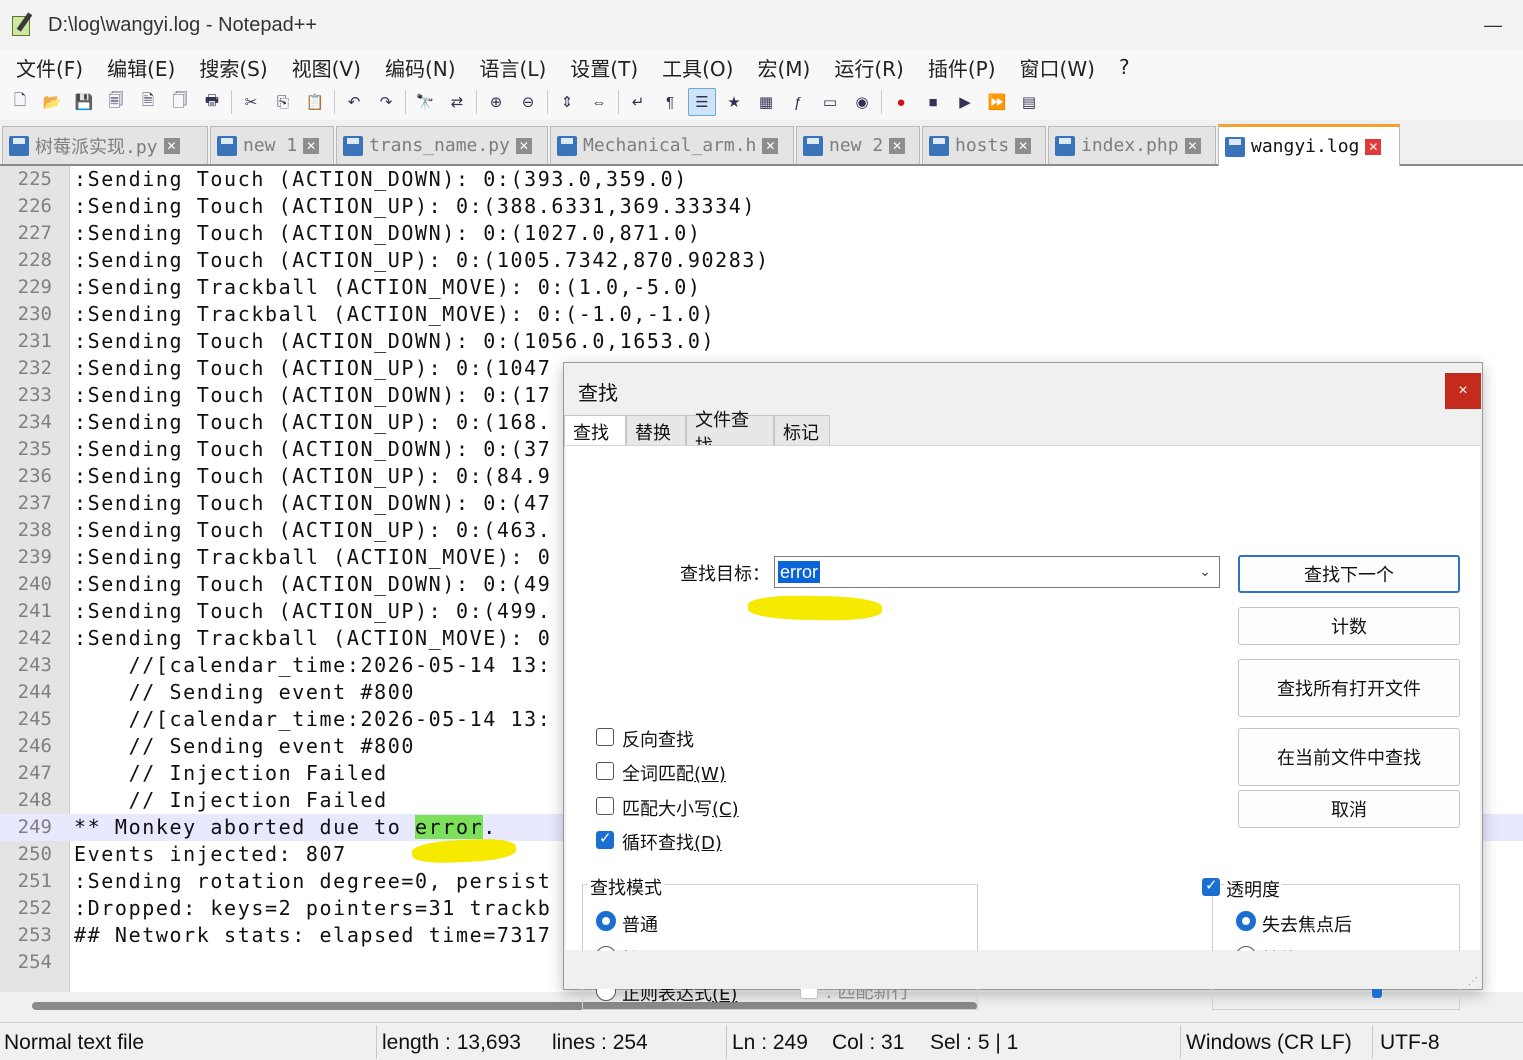 This screenshot has height=1060, width=1523. Describe the element at coordinates (354, 102) in the screenshot. I see `undo-icon: ↶` at that location.